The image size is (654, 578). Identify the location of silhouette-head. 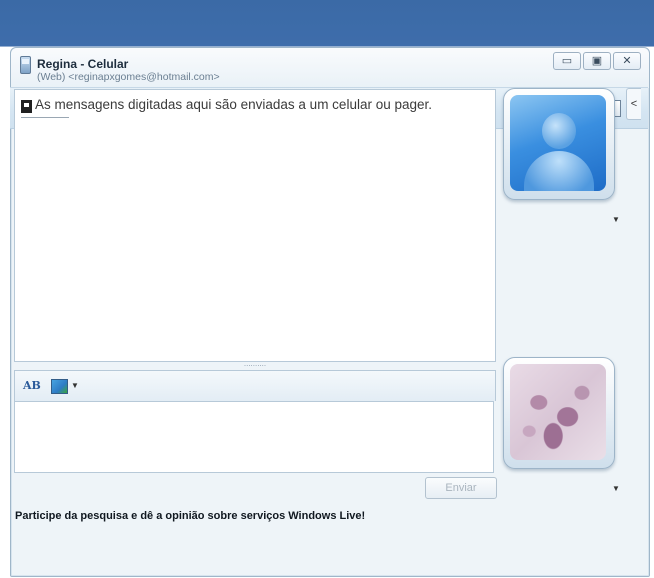
(559, 131).